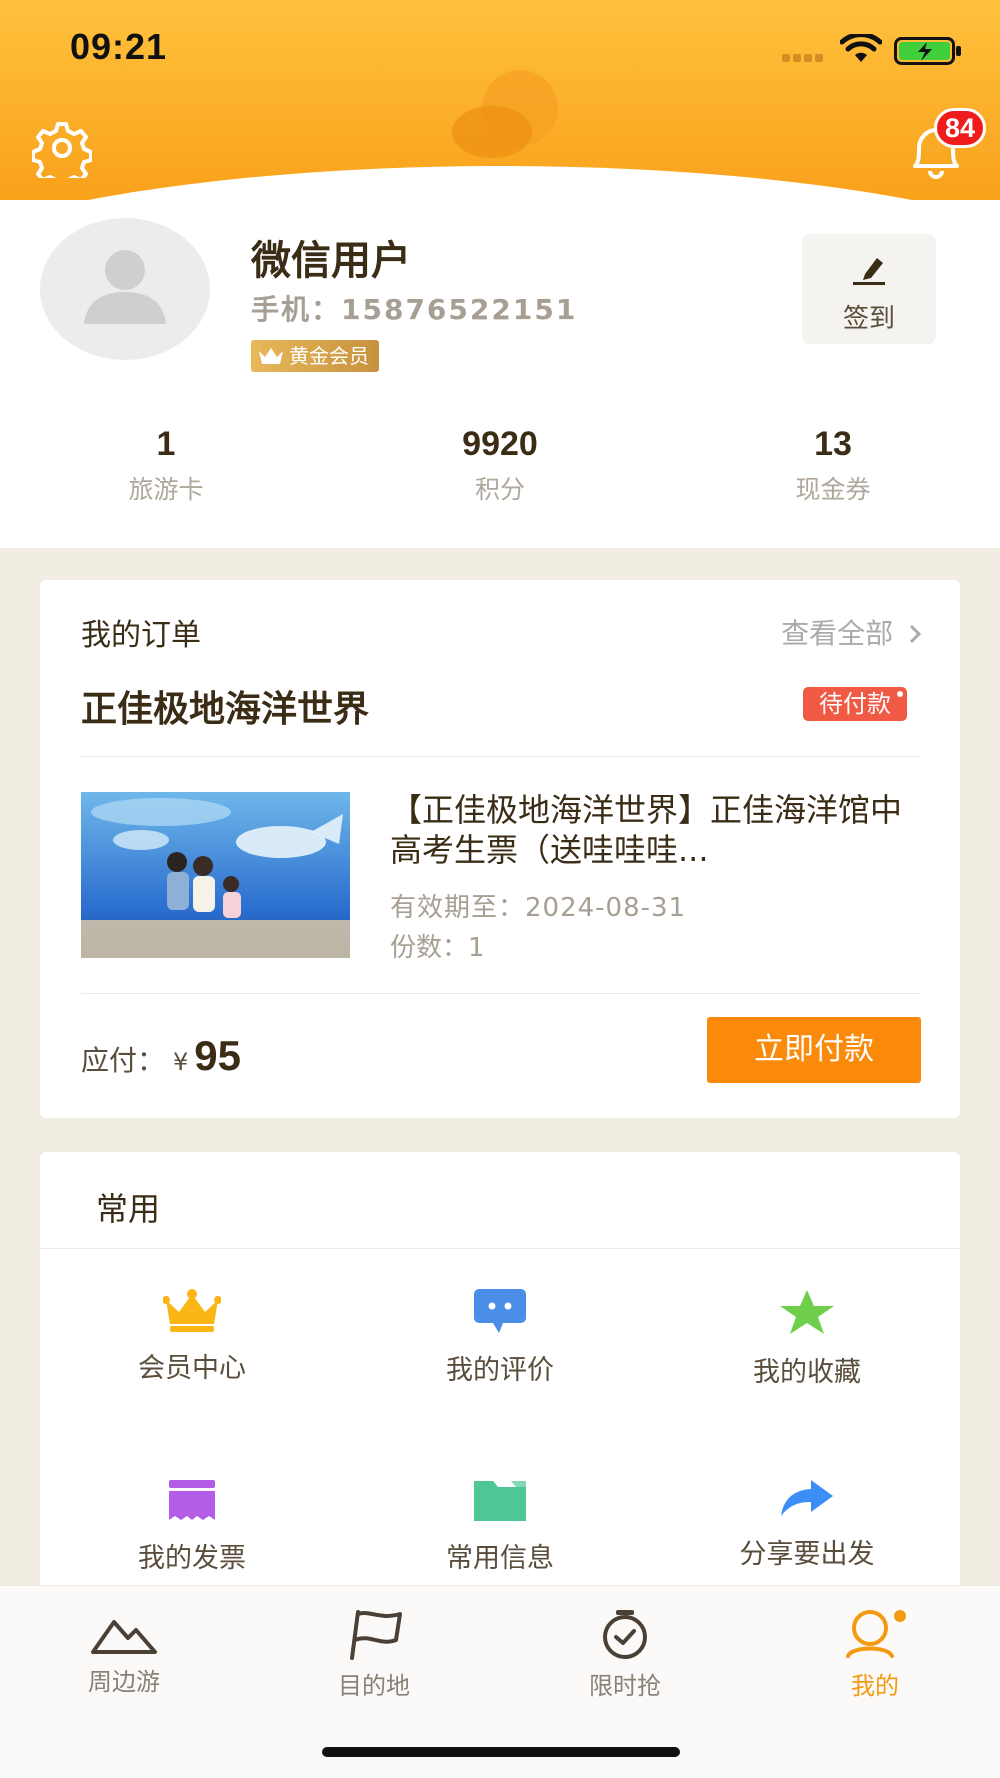  Describe the element at coordinates (500, 1370) in the screenshot. I see `tool-my-reviews-label: 我的评价` at that location.